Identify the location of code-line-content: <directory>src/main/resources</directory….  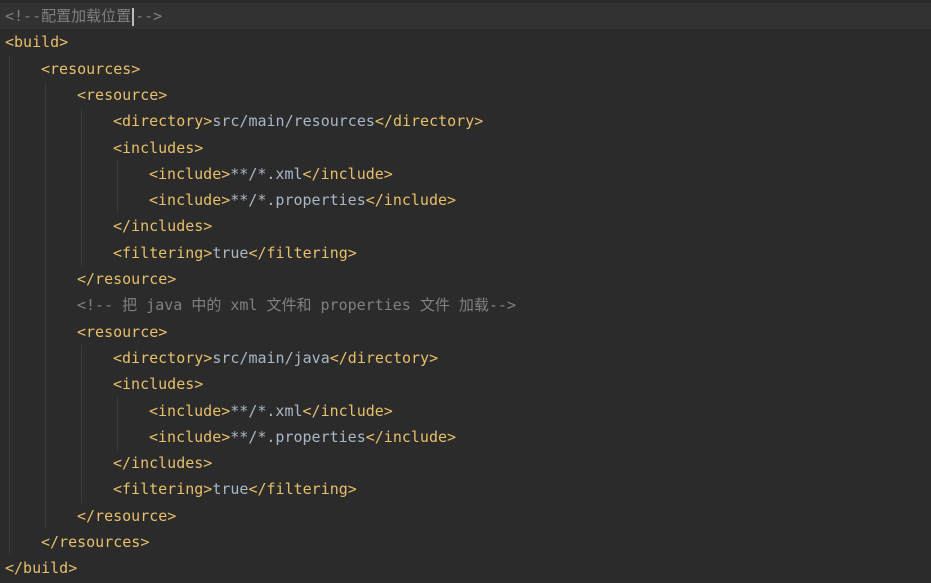
(298, 121).